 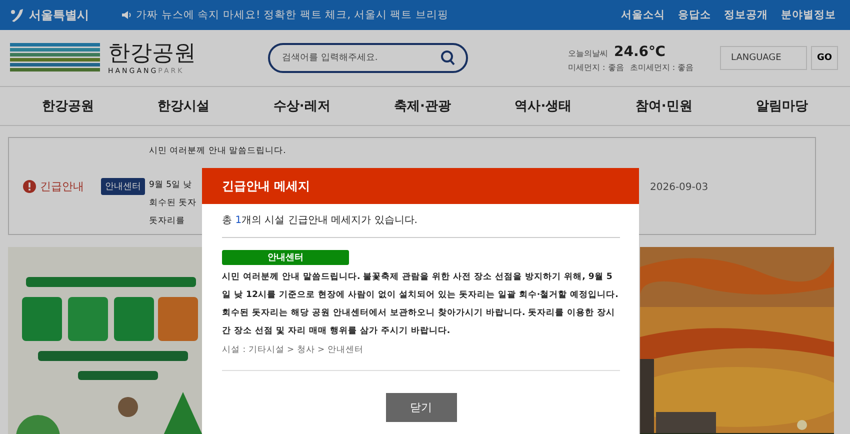 What do you see at coordinates (62, 186) in the screenshot?
I see `notice-label: 긴급안내` at bounding box center [62, 186].